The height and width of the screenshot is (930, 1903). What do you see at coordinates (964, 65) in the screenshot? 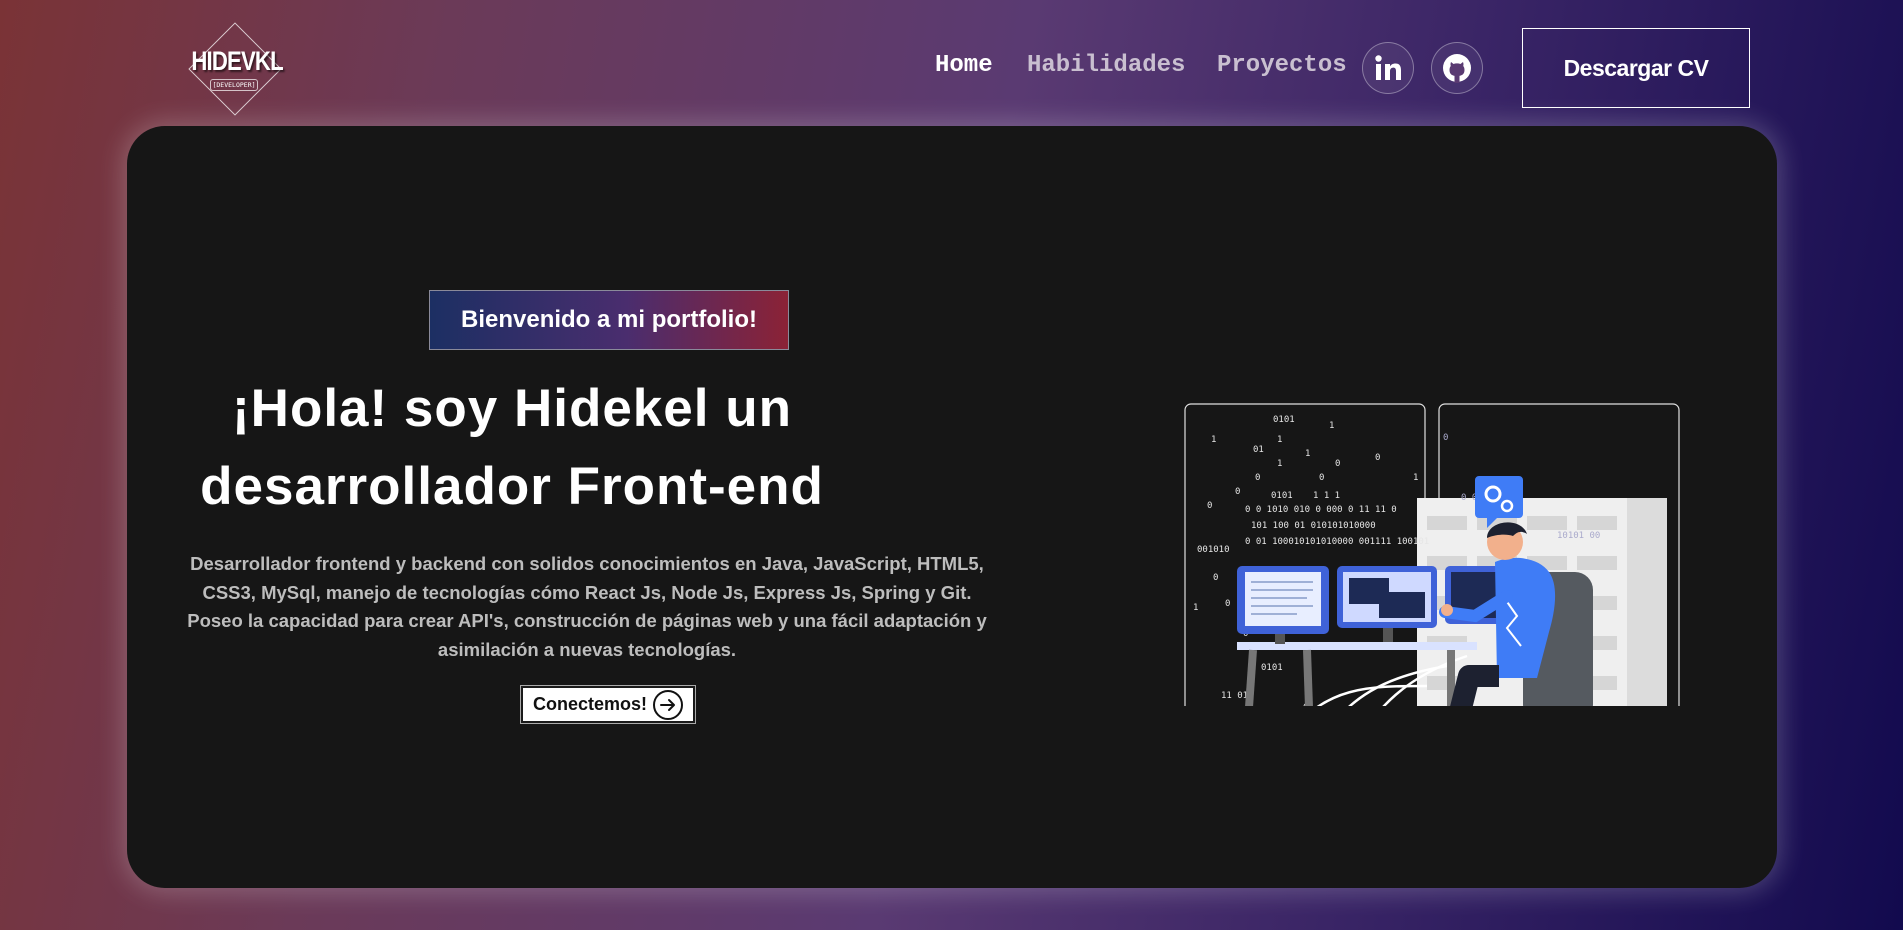
I see `nav-link-home: Home` at bounding box center [964, 65].